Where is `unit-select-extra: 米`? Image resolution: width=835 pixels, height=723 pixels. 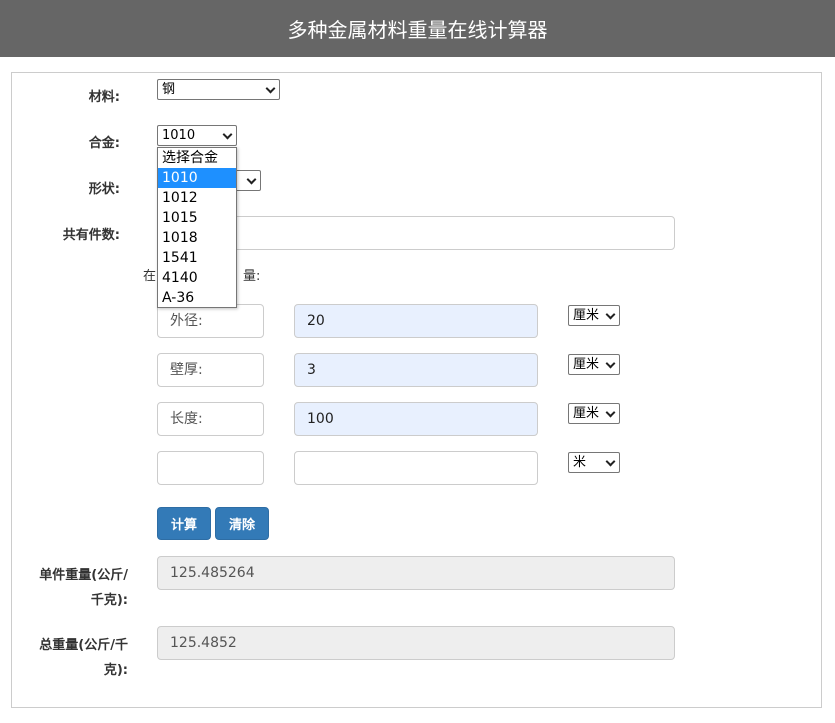
unit-select-extra: 米 is located at coordinates (594, 462).